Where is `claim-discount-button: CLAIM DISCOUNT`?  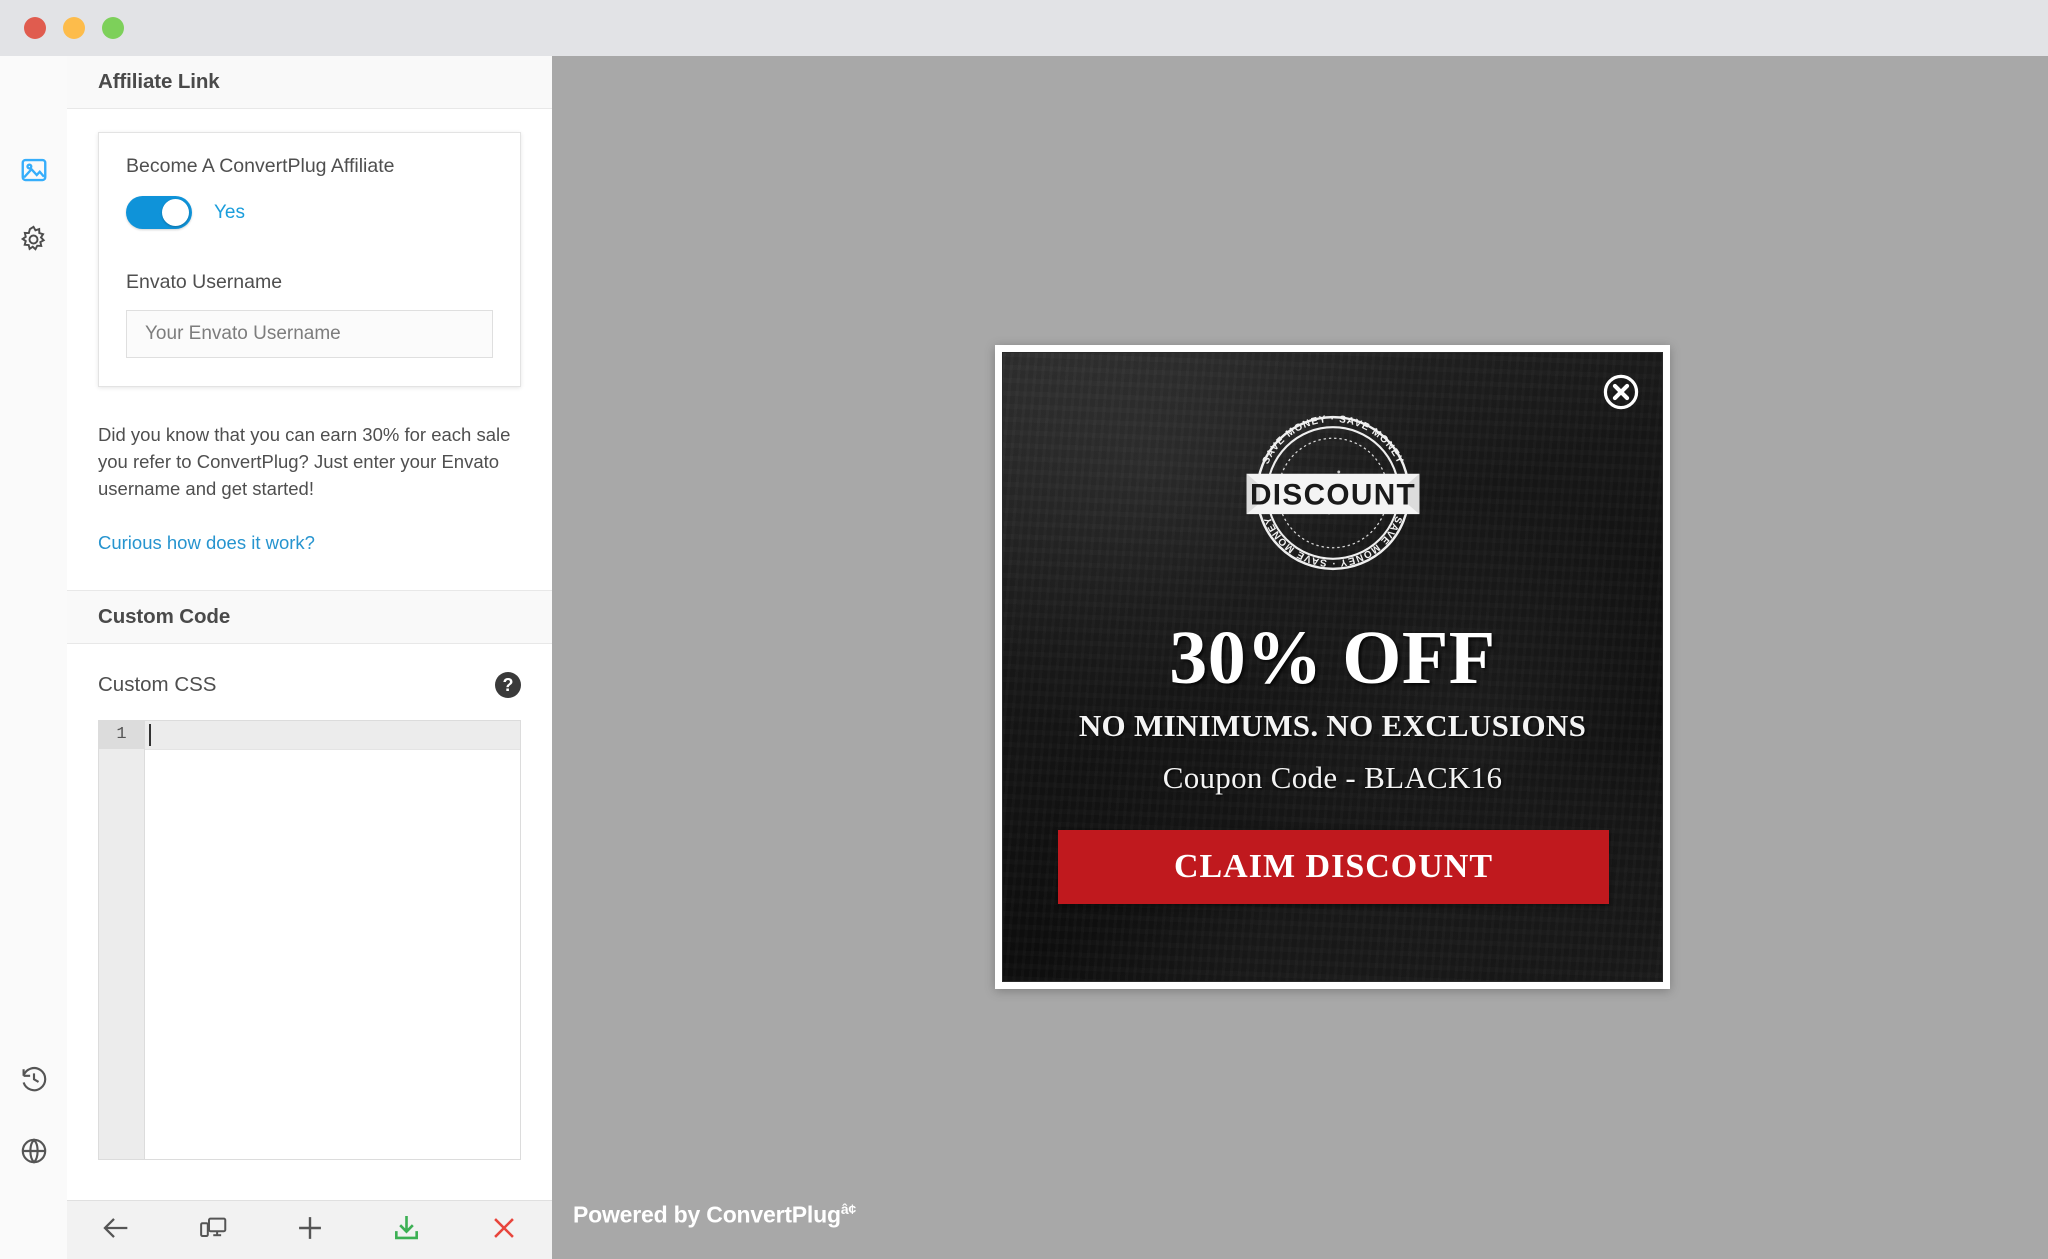 claim-discount-button: CLAIM DISCOUNT is located at coordinates (1333, 867).